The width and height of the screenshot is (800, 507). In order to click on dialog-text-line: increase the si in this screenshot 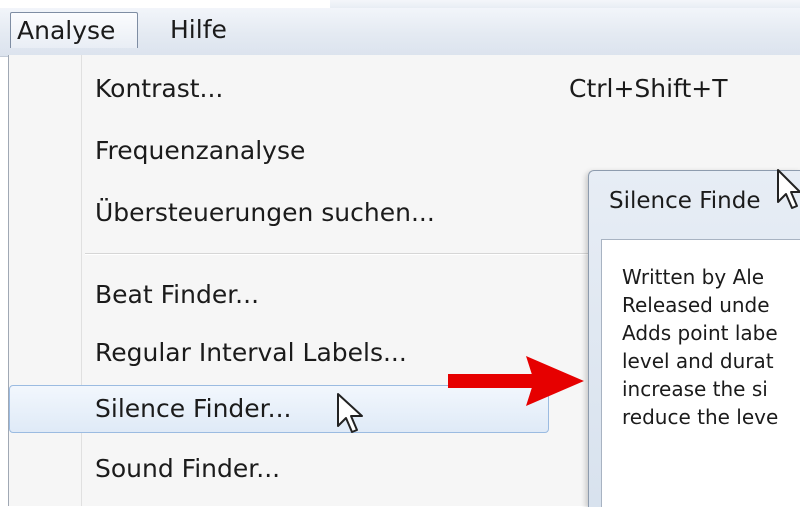, I will do `click(695, 389)`.